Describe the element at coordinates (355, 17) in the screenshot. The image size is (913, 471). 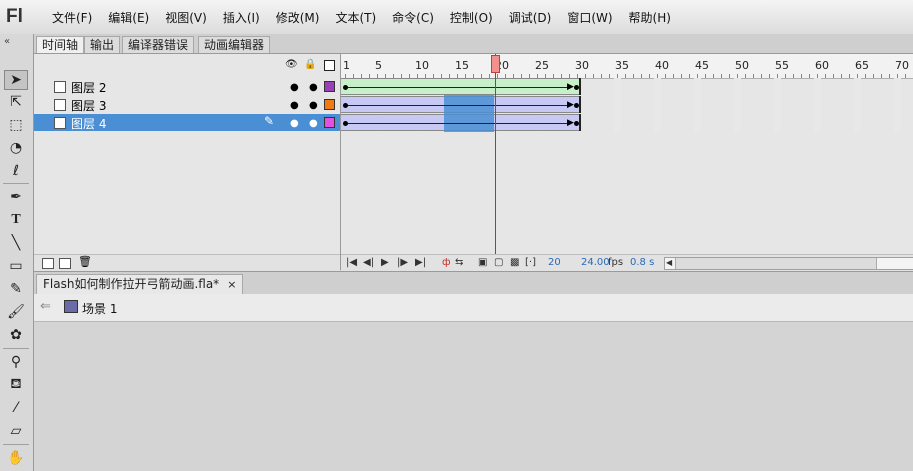
I see `menu-text: 文本(T)` at that location.